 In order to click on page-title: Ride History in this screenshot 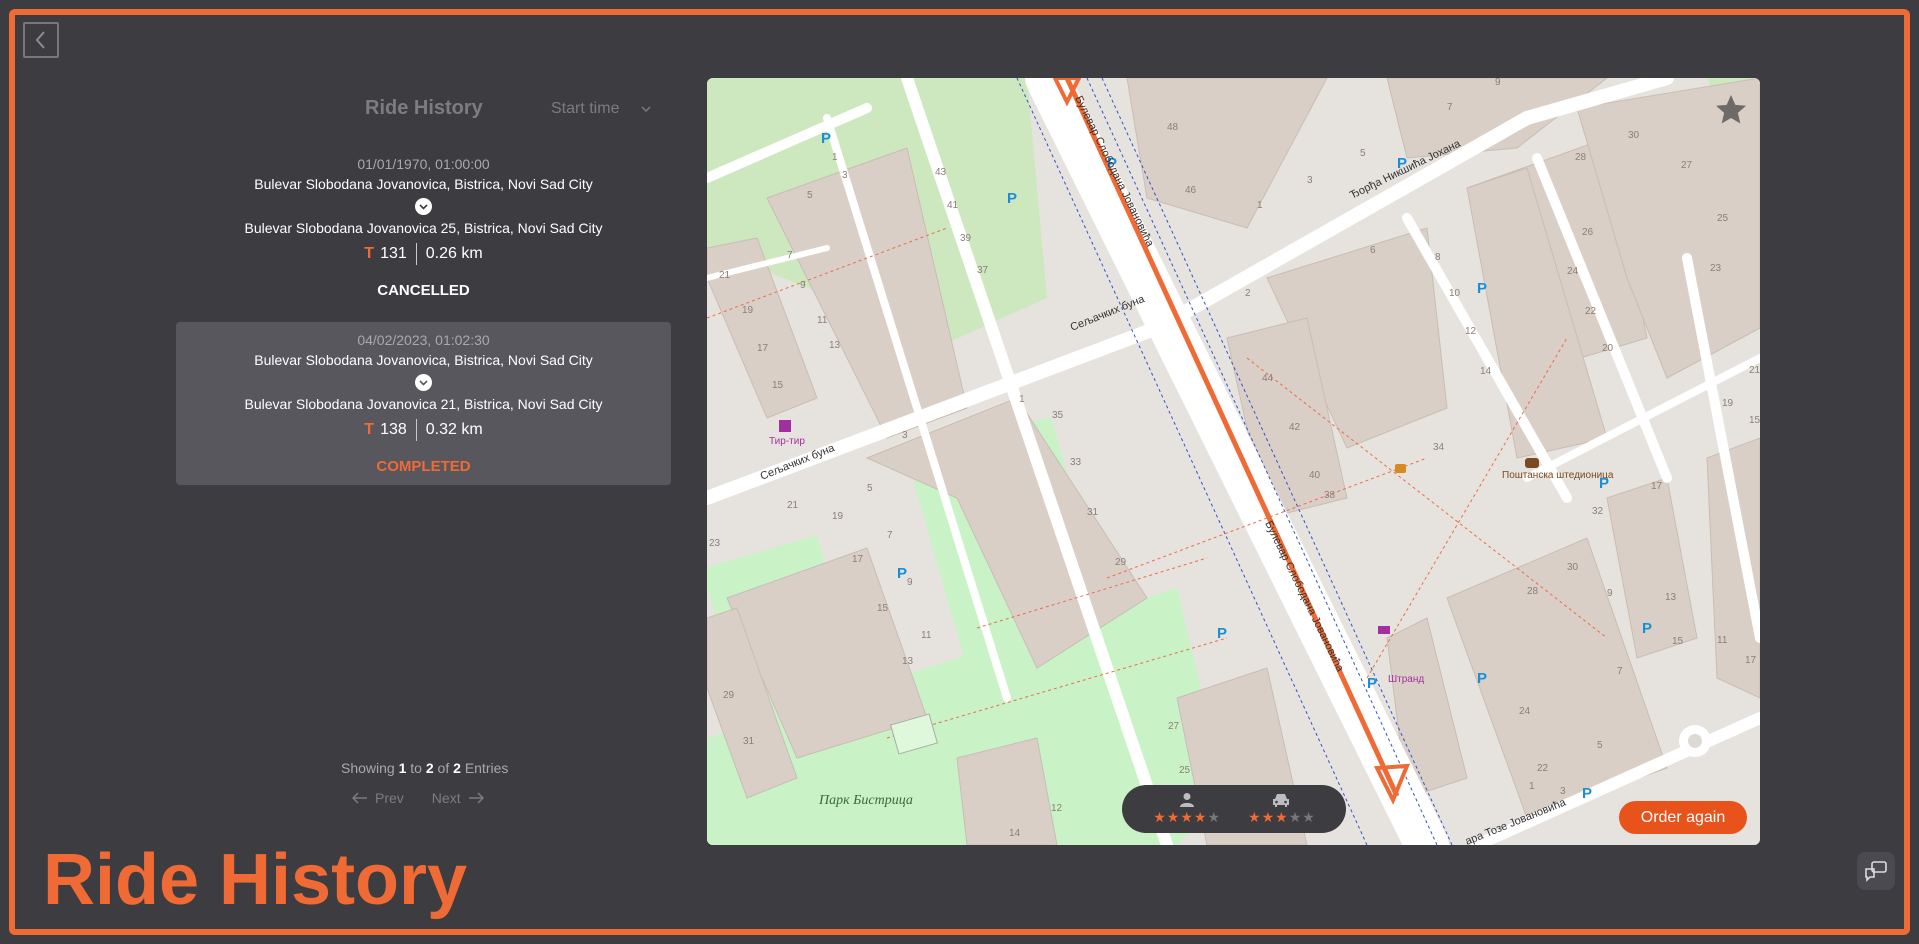, I will do `click(255, 880)`.